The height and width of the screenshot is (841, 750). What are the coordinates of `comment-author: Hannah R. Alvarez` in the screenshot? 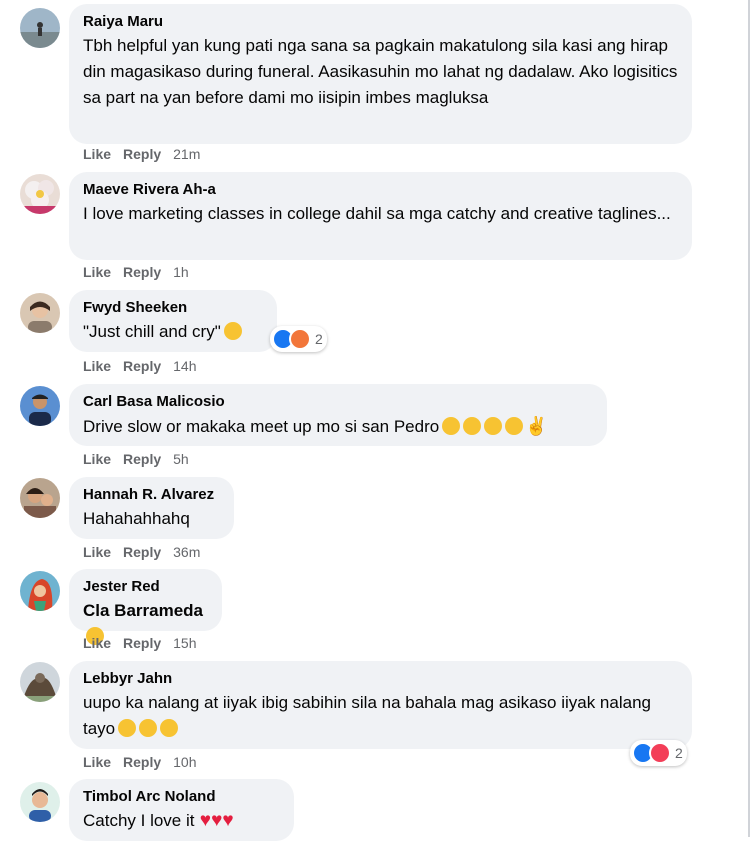 It's located at (151, 494).